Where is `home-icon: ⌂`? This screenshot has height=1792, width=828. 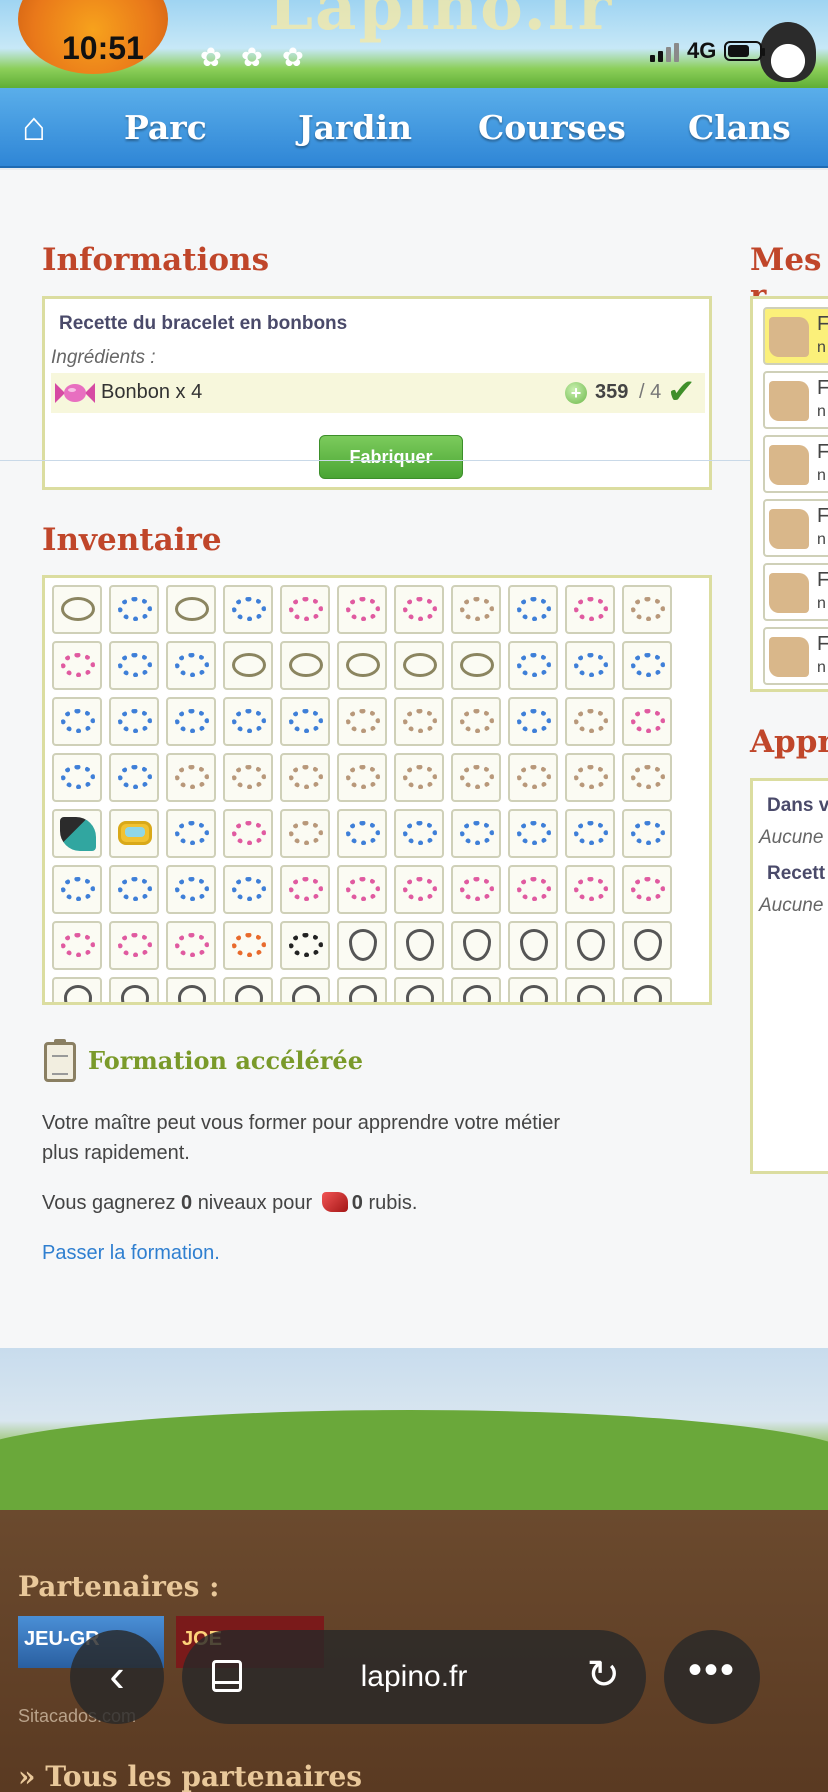
home-icon: ⌂ is located at coordinates (34, 127).